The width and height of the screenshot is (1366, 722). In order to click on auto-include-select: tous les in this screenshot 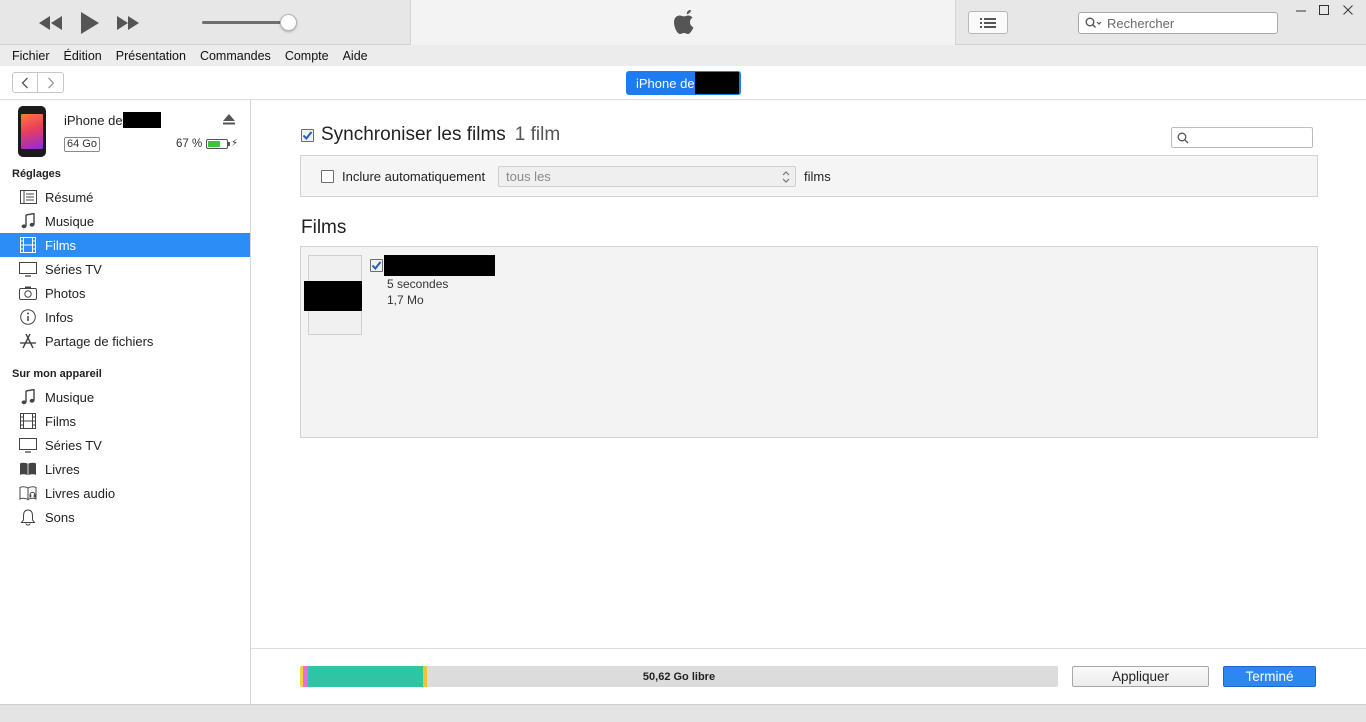, I will do `click(647, 176)`.